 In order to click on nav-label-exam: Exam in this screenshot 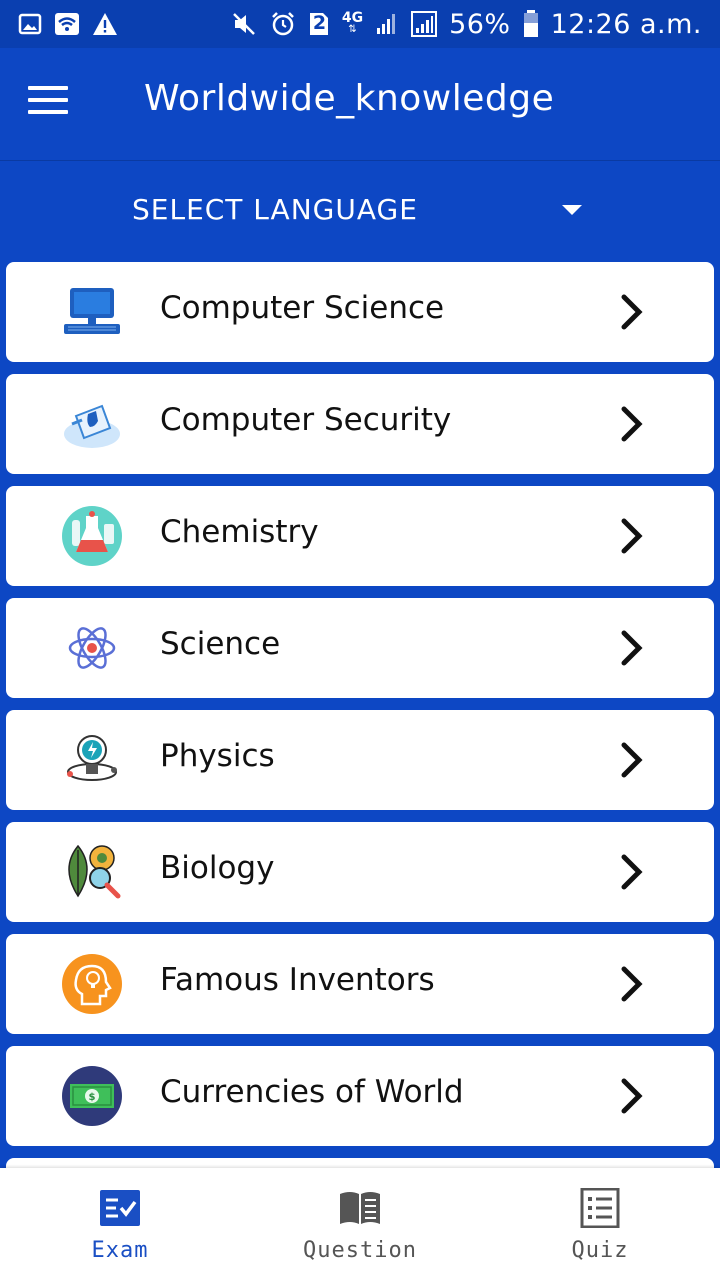, I will do `click(120, 1250)`.